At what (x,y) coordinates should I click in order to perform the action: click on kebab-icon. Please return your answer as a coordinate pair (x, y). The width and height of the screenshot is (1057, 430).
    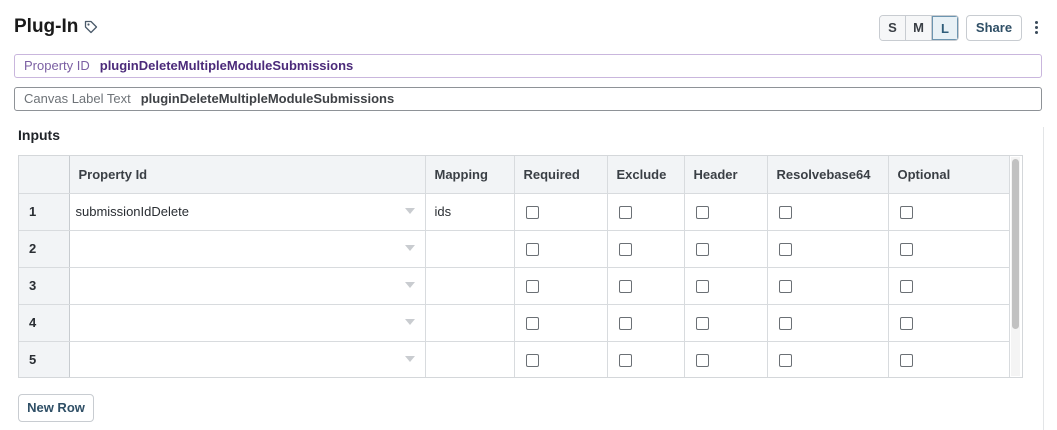
    Looking at the image, I should click on (1036, 28).